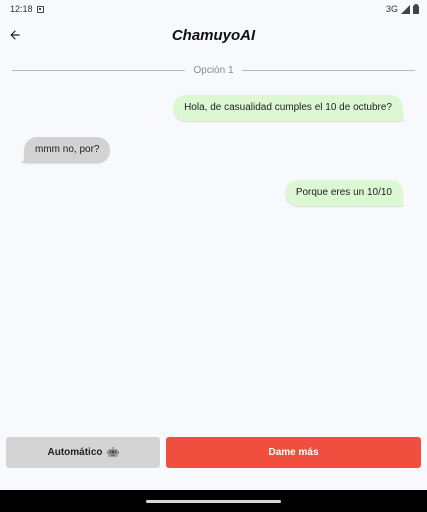 This screenshot has height=512, width=427. Describe the element at coordinates (213, 9) in the screenshot. I see `status-bar: 12:18 3G` at that location.